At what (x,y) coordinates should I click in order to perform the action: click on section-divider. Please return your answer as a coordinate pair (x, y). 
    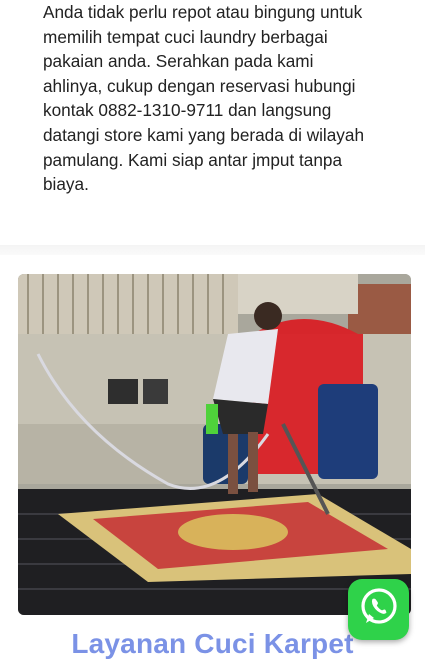
    Looking at the image, I should click on (212, 250).